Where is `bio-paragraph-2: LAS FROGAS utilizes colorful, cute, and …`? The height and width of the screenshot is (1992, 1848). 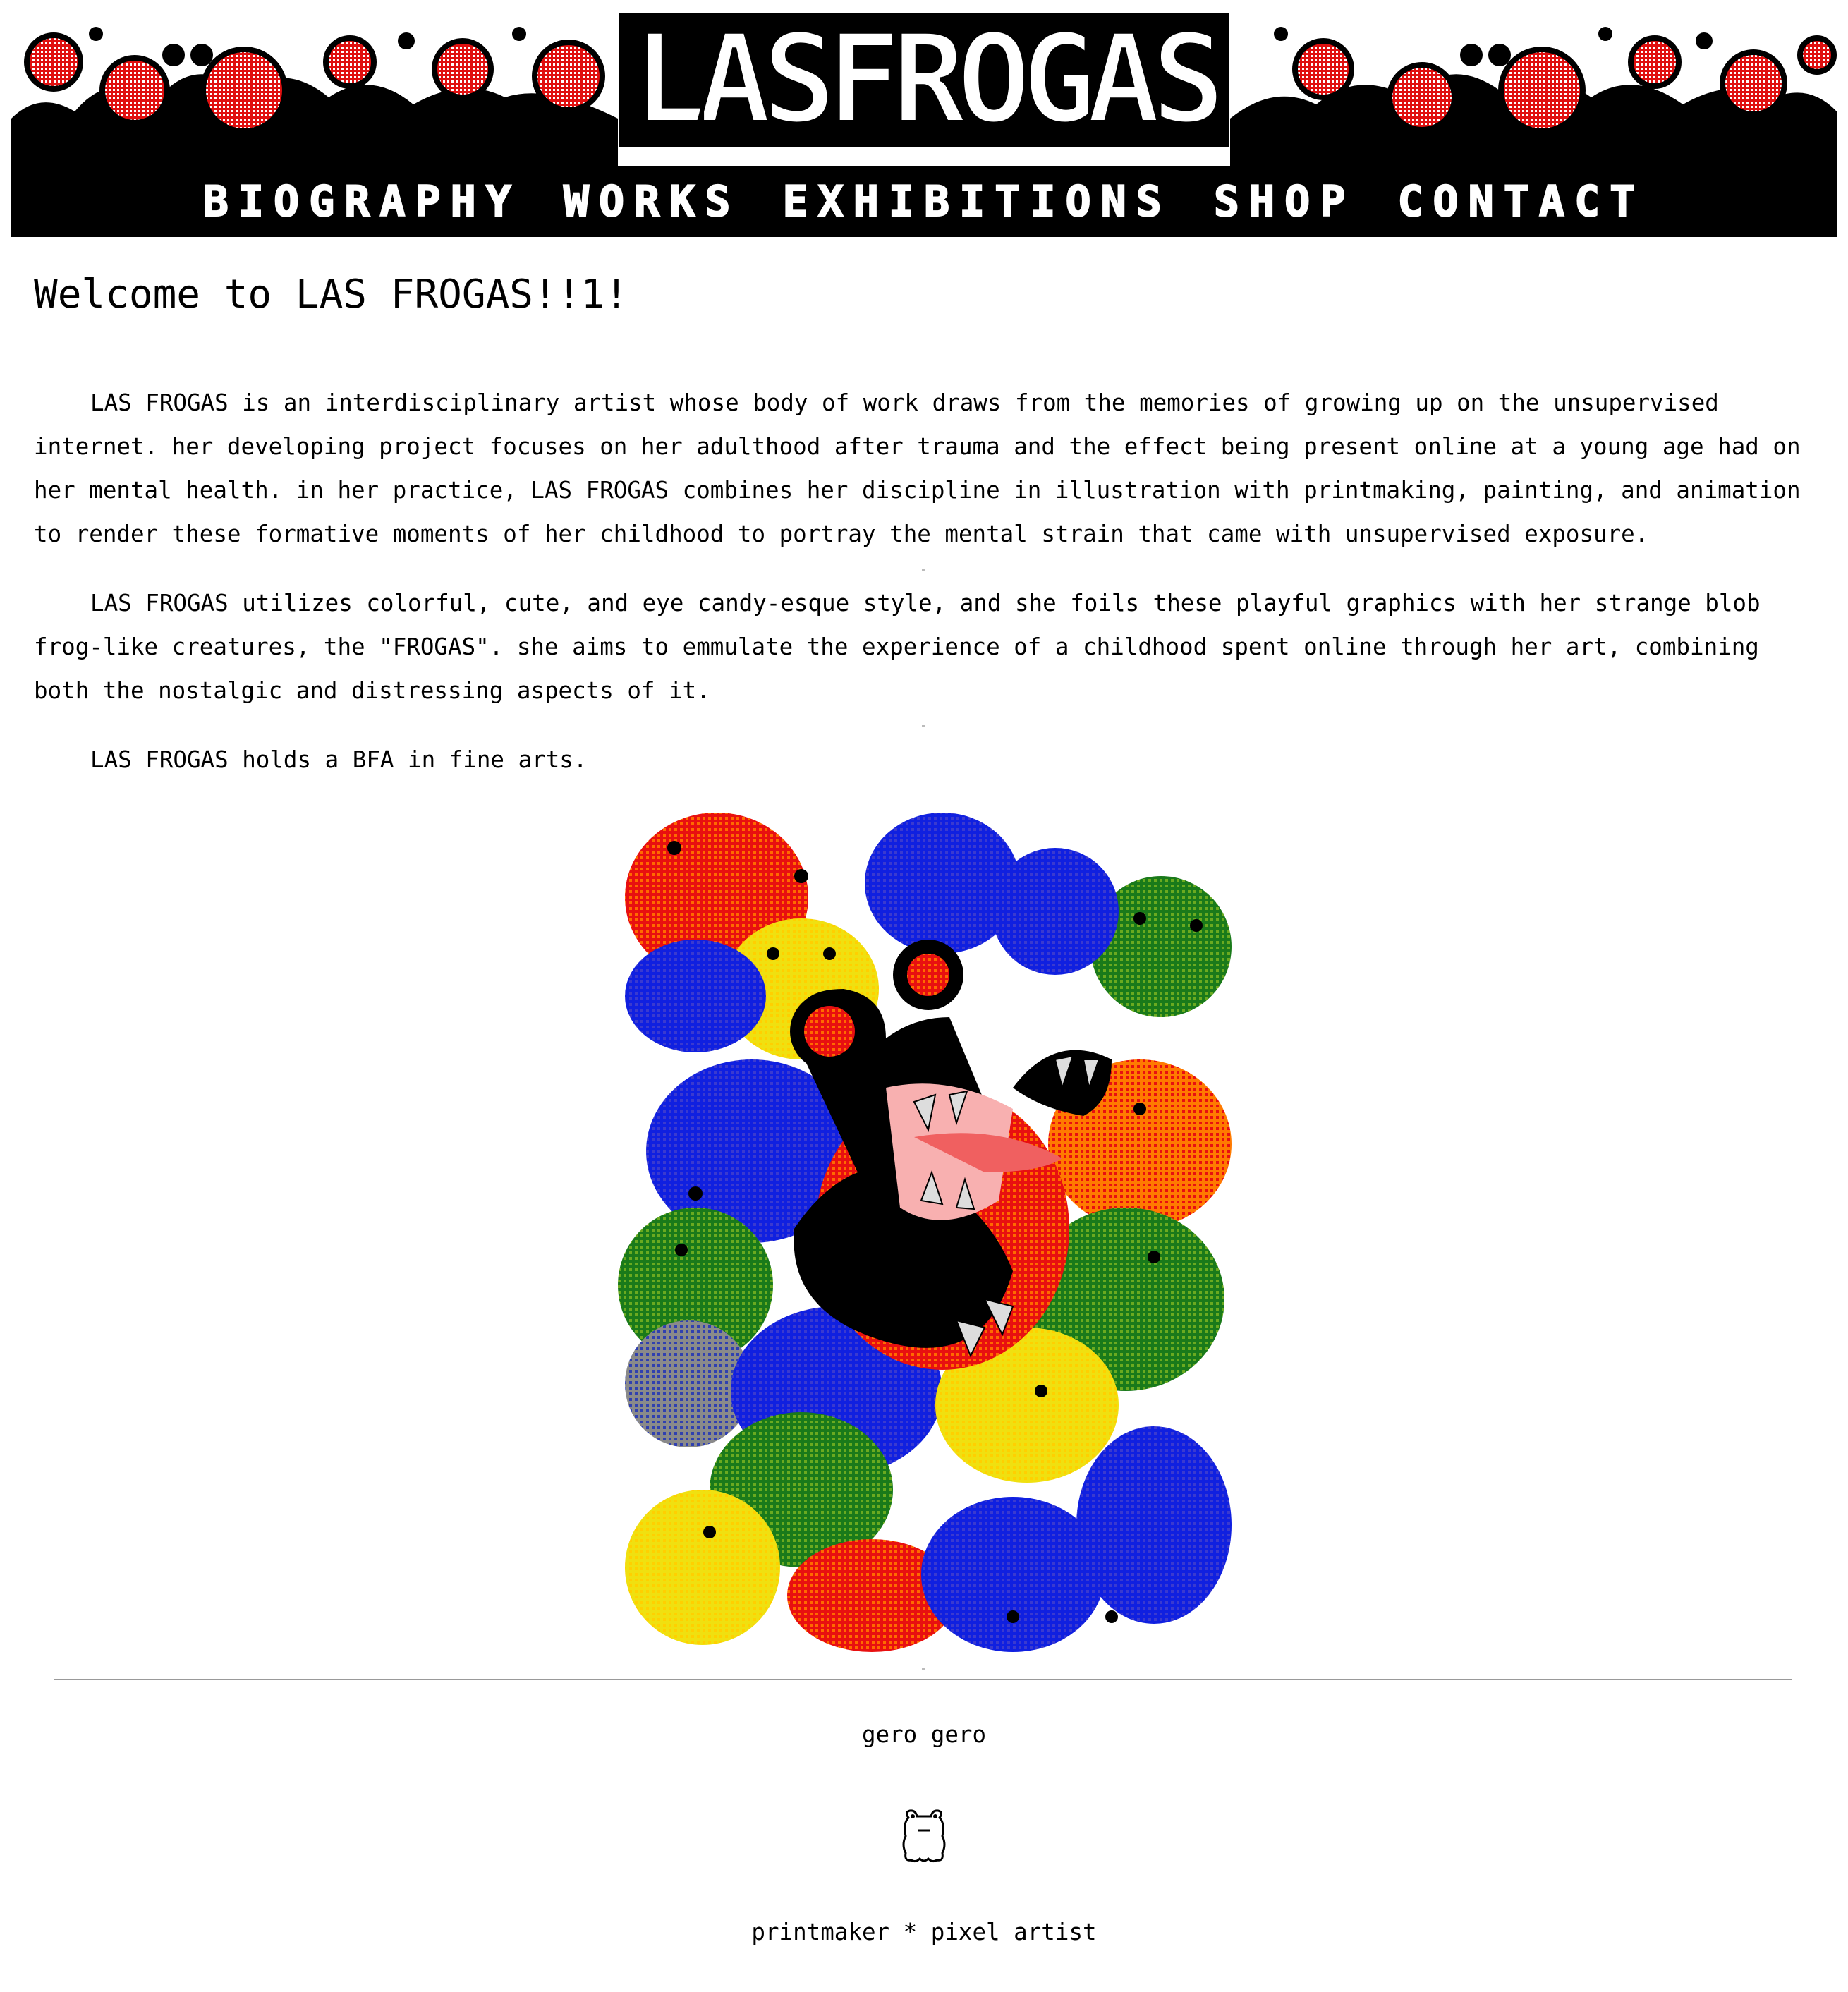 bio-paragraph-2: LAS FROGAS utilizes colorful, cute, and … is located at coordinates (897, 647).